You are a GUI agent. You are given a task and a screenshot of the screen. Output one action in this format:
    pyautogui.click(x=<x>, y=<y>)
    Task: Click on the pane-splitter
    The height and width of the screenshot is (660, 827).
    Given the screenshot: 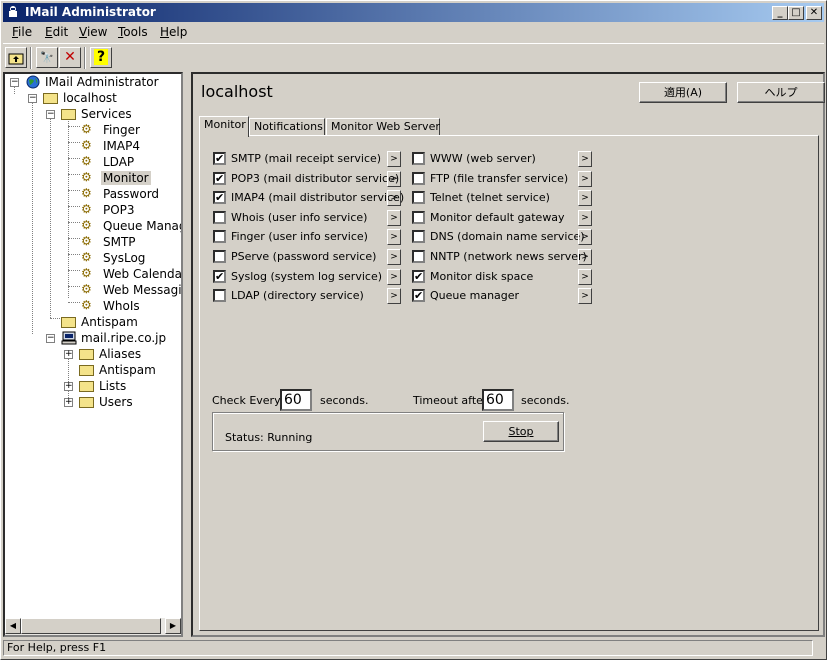 What is the action you would take?
    pyautogui.click(x=187, y=354)
    